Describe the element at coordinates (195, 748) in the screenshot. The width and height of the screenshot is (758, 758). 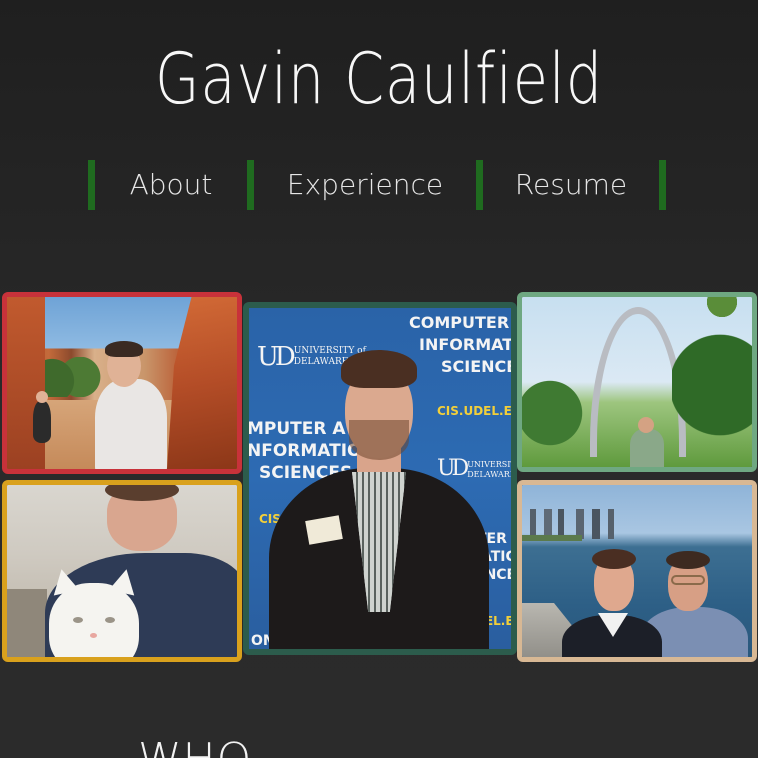
I see `section-heading: WHO` at that location.